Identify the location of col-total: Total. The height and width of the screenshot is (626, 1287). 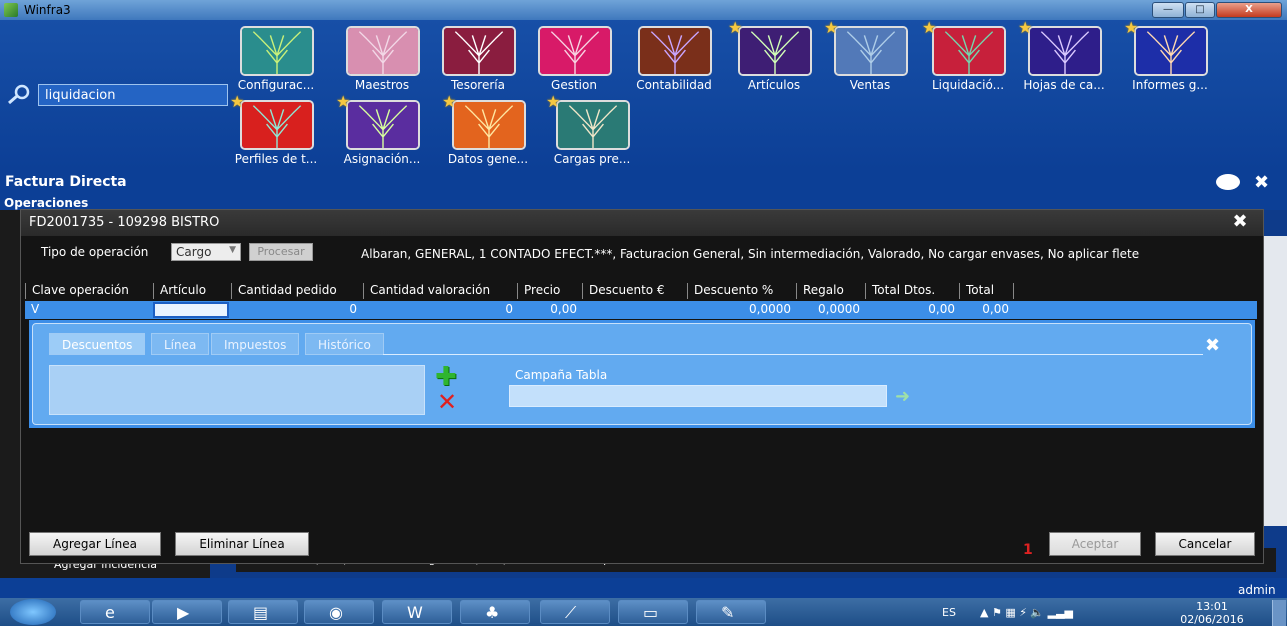
(976, 291).